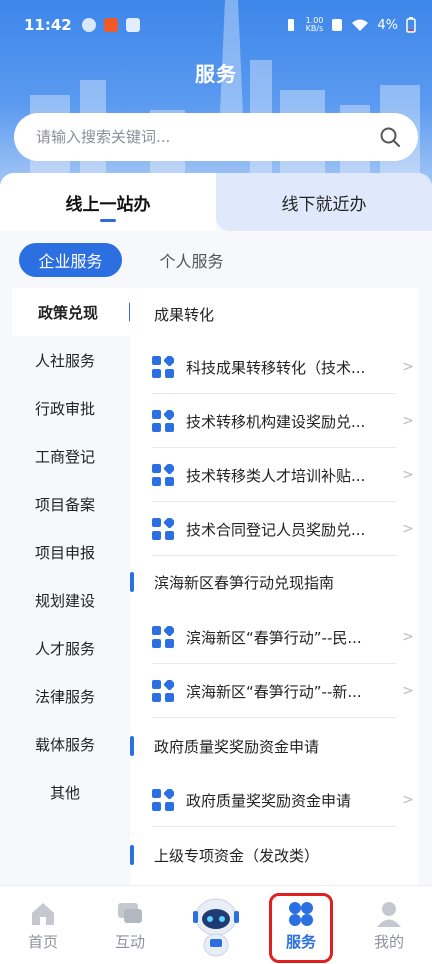 Image resolution: width=432 pixels, height=964 pixels. What do you see at coordinates (130, 912) in the screenshot?
I see `chat-icon` at bounding box center [130, 912].